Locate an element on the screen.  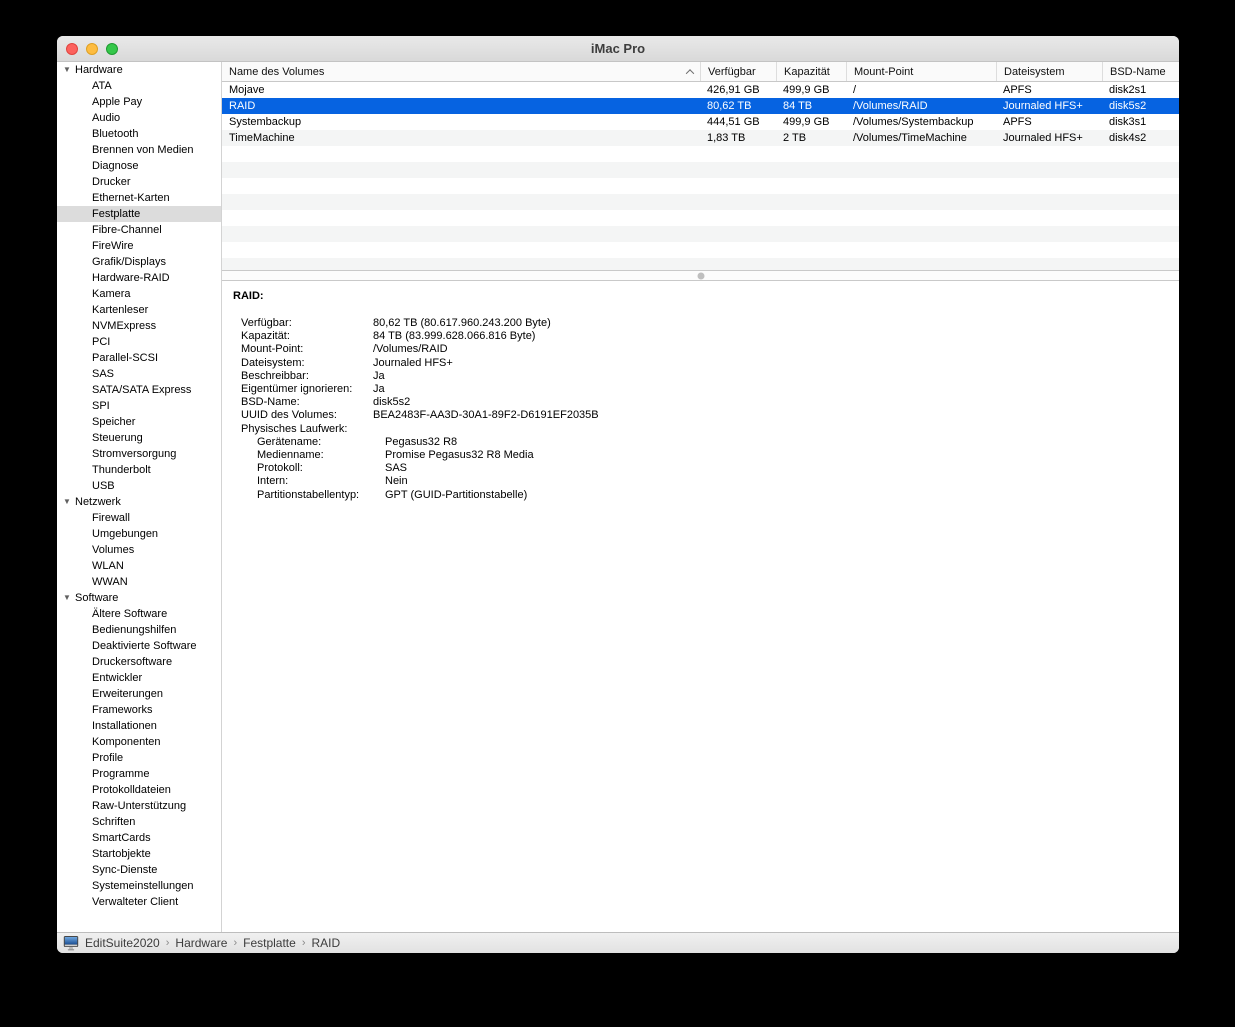
cell-dateisystem: Journaled HFS+ is located at coordinates (1043, 106).